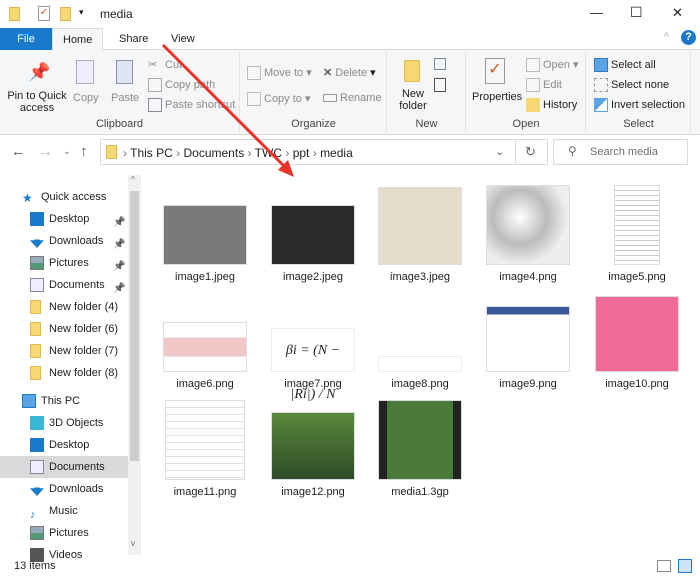 The image size is (700, 577). I want to click on crumb-media: media, so click(336, 153).